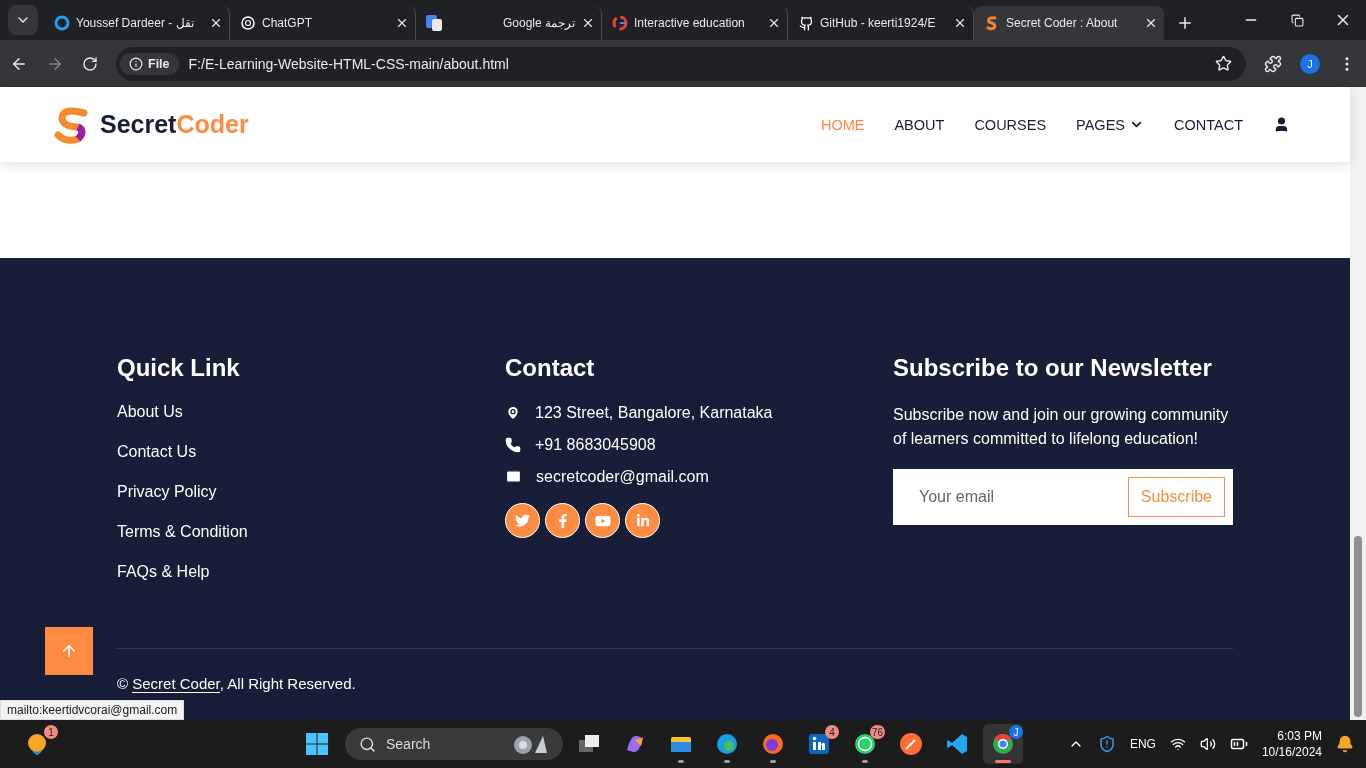  I want to click on address-bar: File F:/E-Learning-Website-HTML-CSS-main/about.html, so click(681, 63).